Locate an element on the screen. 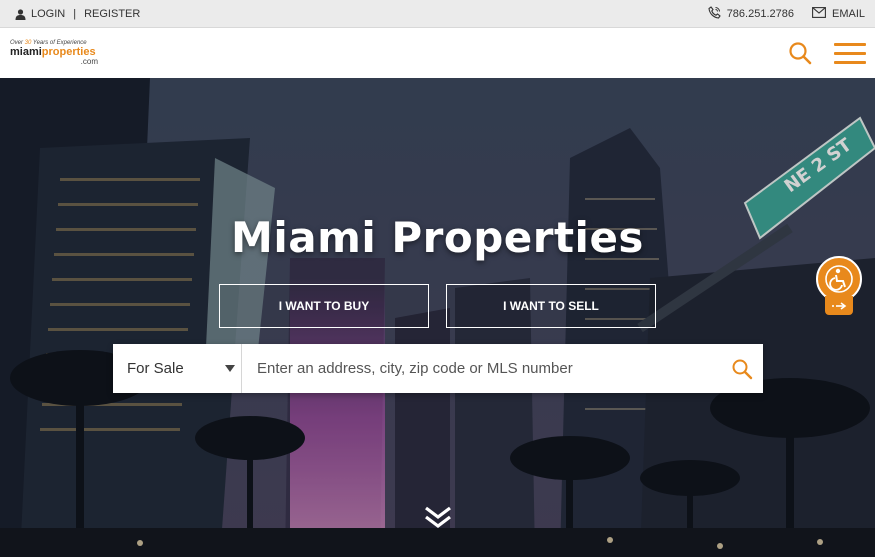 This screenshot has width=875, height=557. i-want-to-buy-button: I WANT TO BUY is located at coordinates (324, 306).